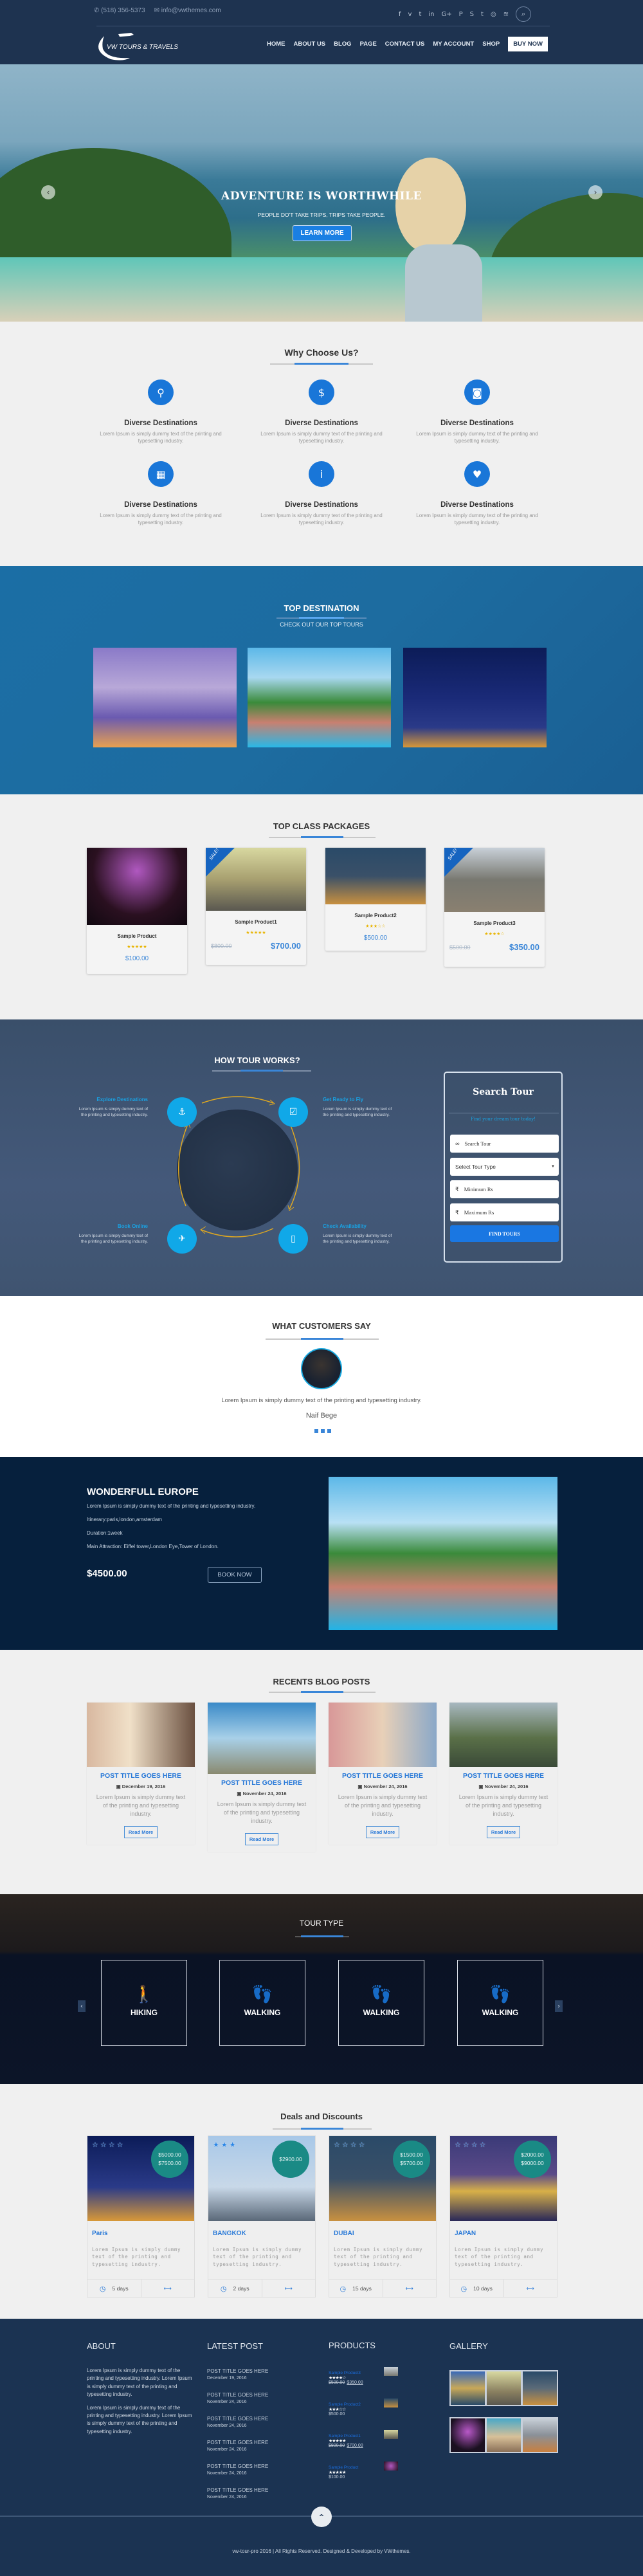 The width and height of the screenshot is (643, 2576). What do you see at coordinates (102, 2289) in the screenshot?
I see `clock-icon: ◷` at bounding box center [102, 2289].